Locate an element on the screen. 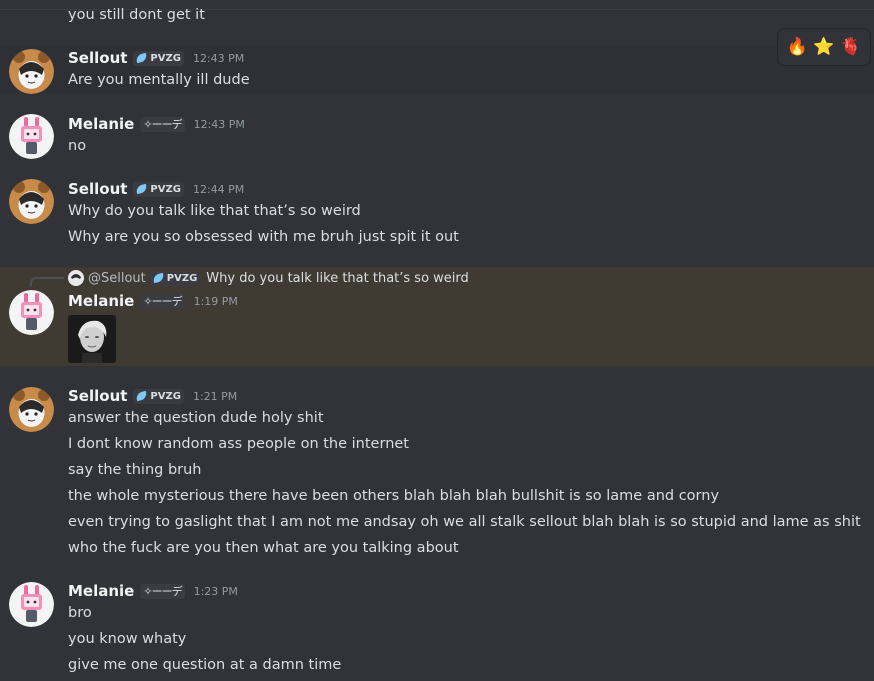 This screenshot has width=874, height=681. message-header: Sellout PVZG 1:21 PM is located at coordinates (152, 396).